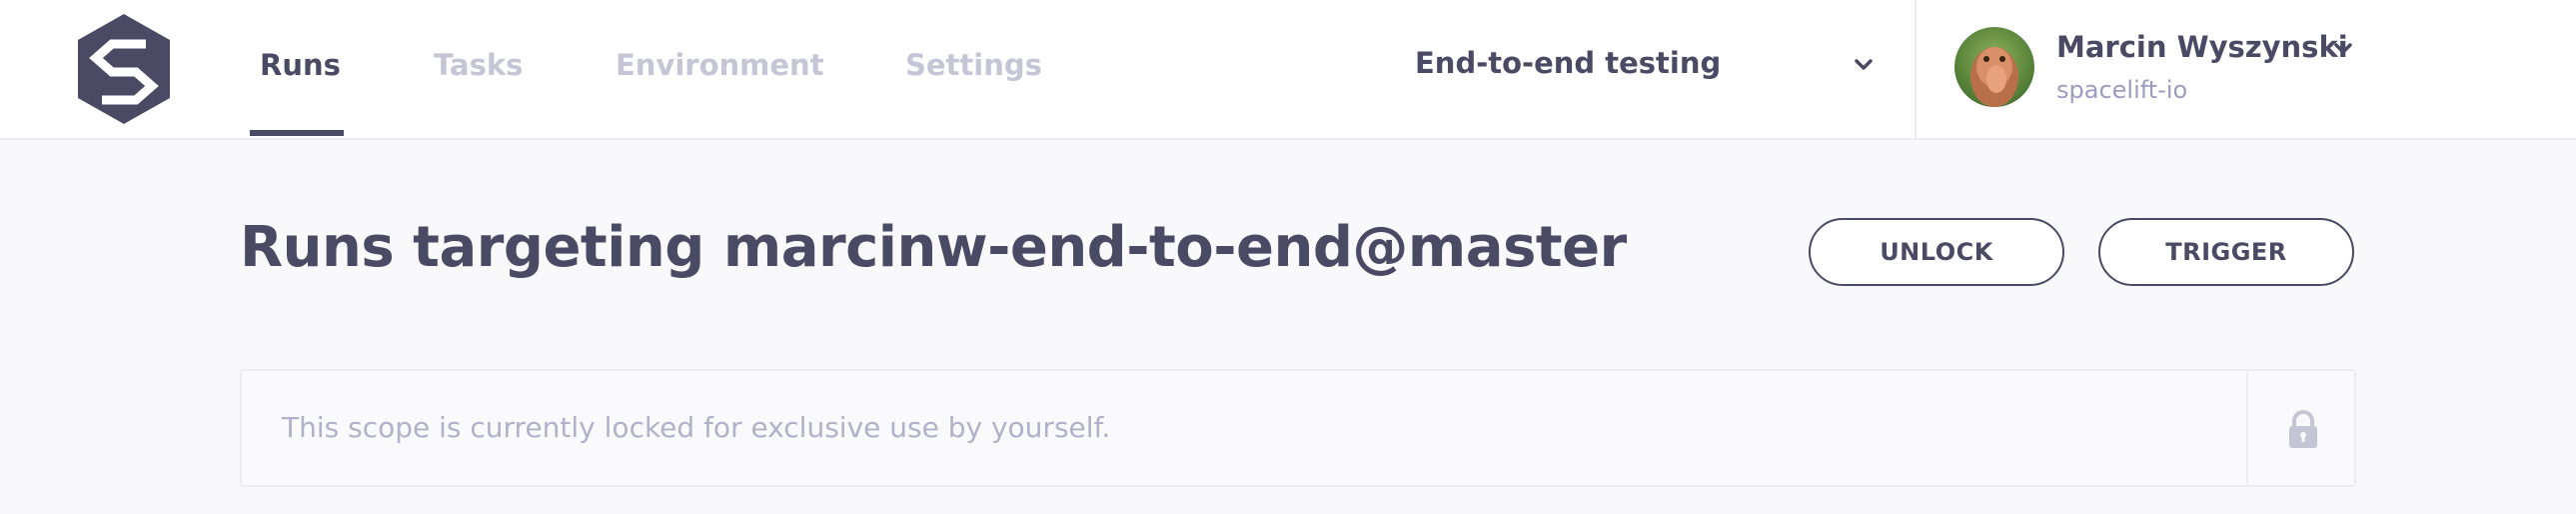 The height and width of the screenshot is (514, 2576). Describe the element at coordinates (2303, 429) in the screenshot. I see `lock-icon` at that location.